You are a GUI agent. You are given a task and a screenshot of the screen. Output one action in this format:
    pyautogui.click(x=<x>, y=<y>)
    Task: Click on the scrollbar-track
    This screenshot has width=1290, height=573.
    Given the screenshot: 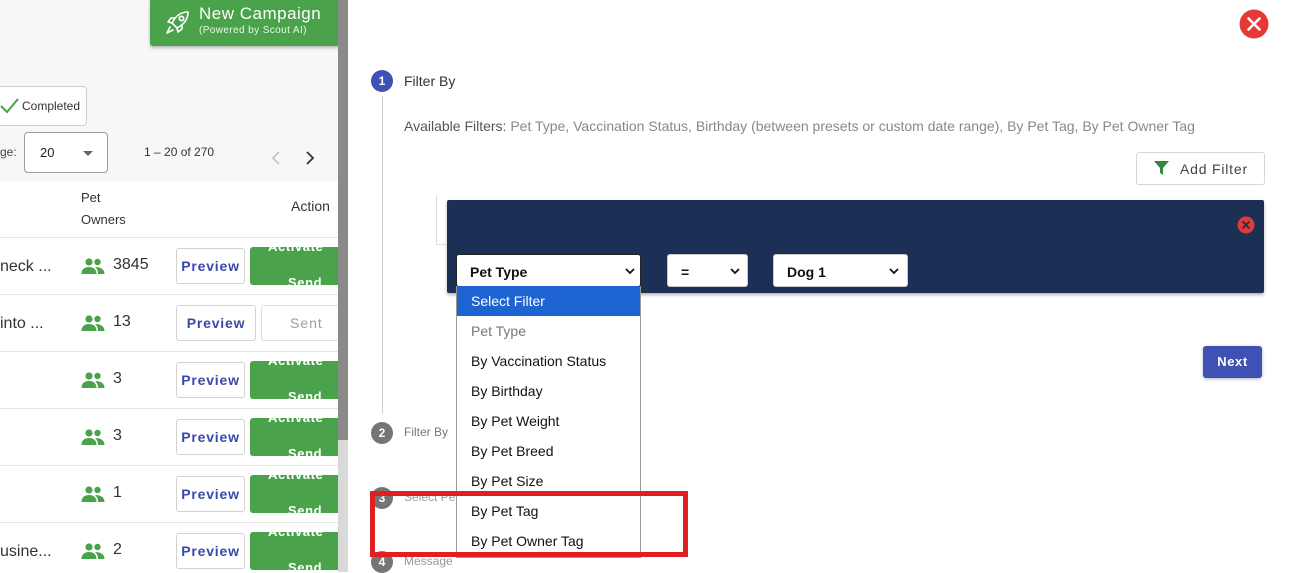 What is the action you would take?
    pyautogui.click(x=343, y=506)
    